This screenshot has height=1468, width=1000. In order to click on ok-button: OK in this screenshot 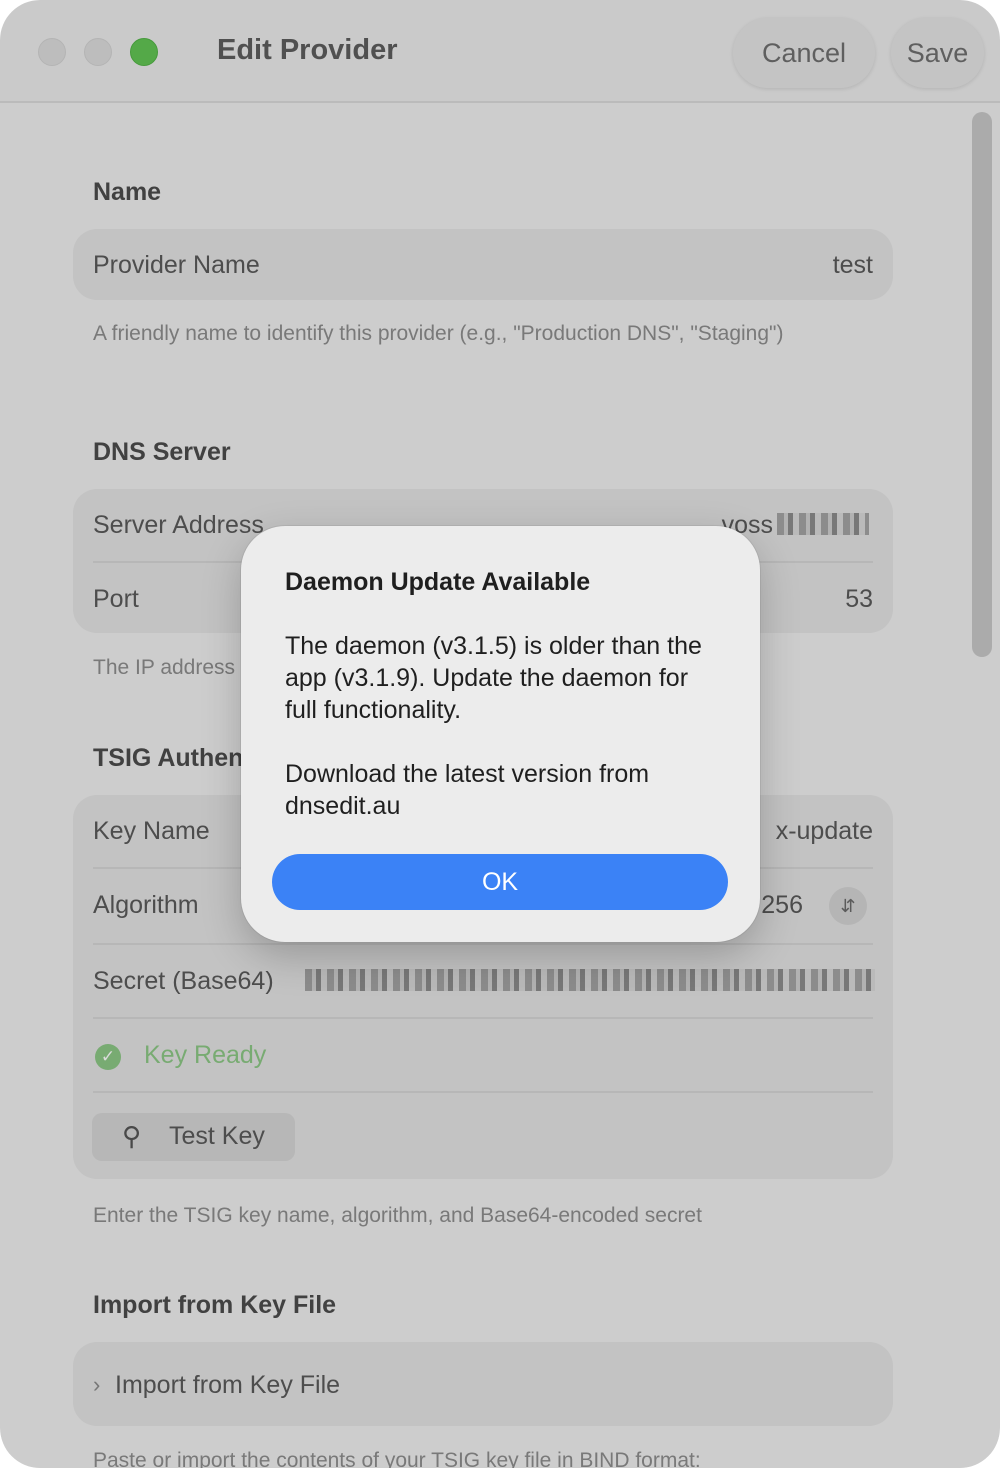, I will do `click(500, 882)`.